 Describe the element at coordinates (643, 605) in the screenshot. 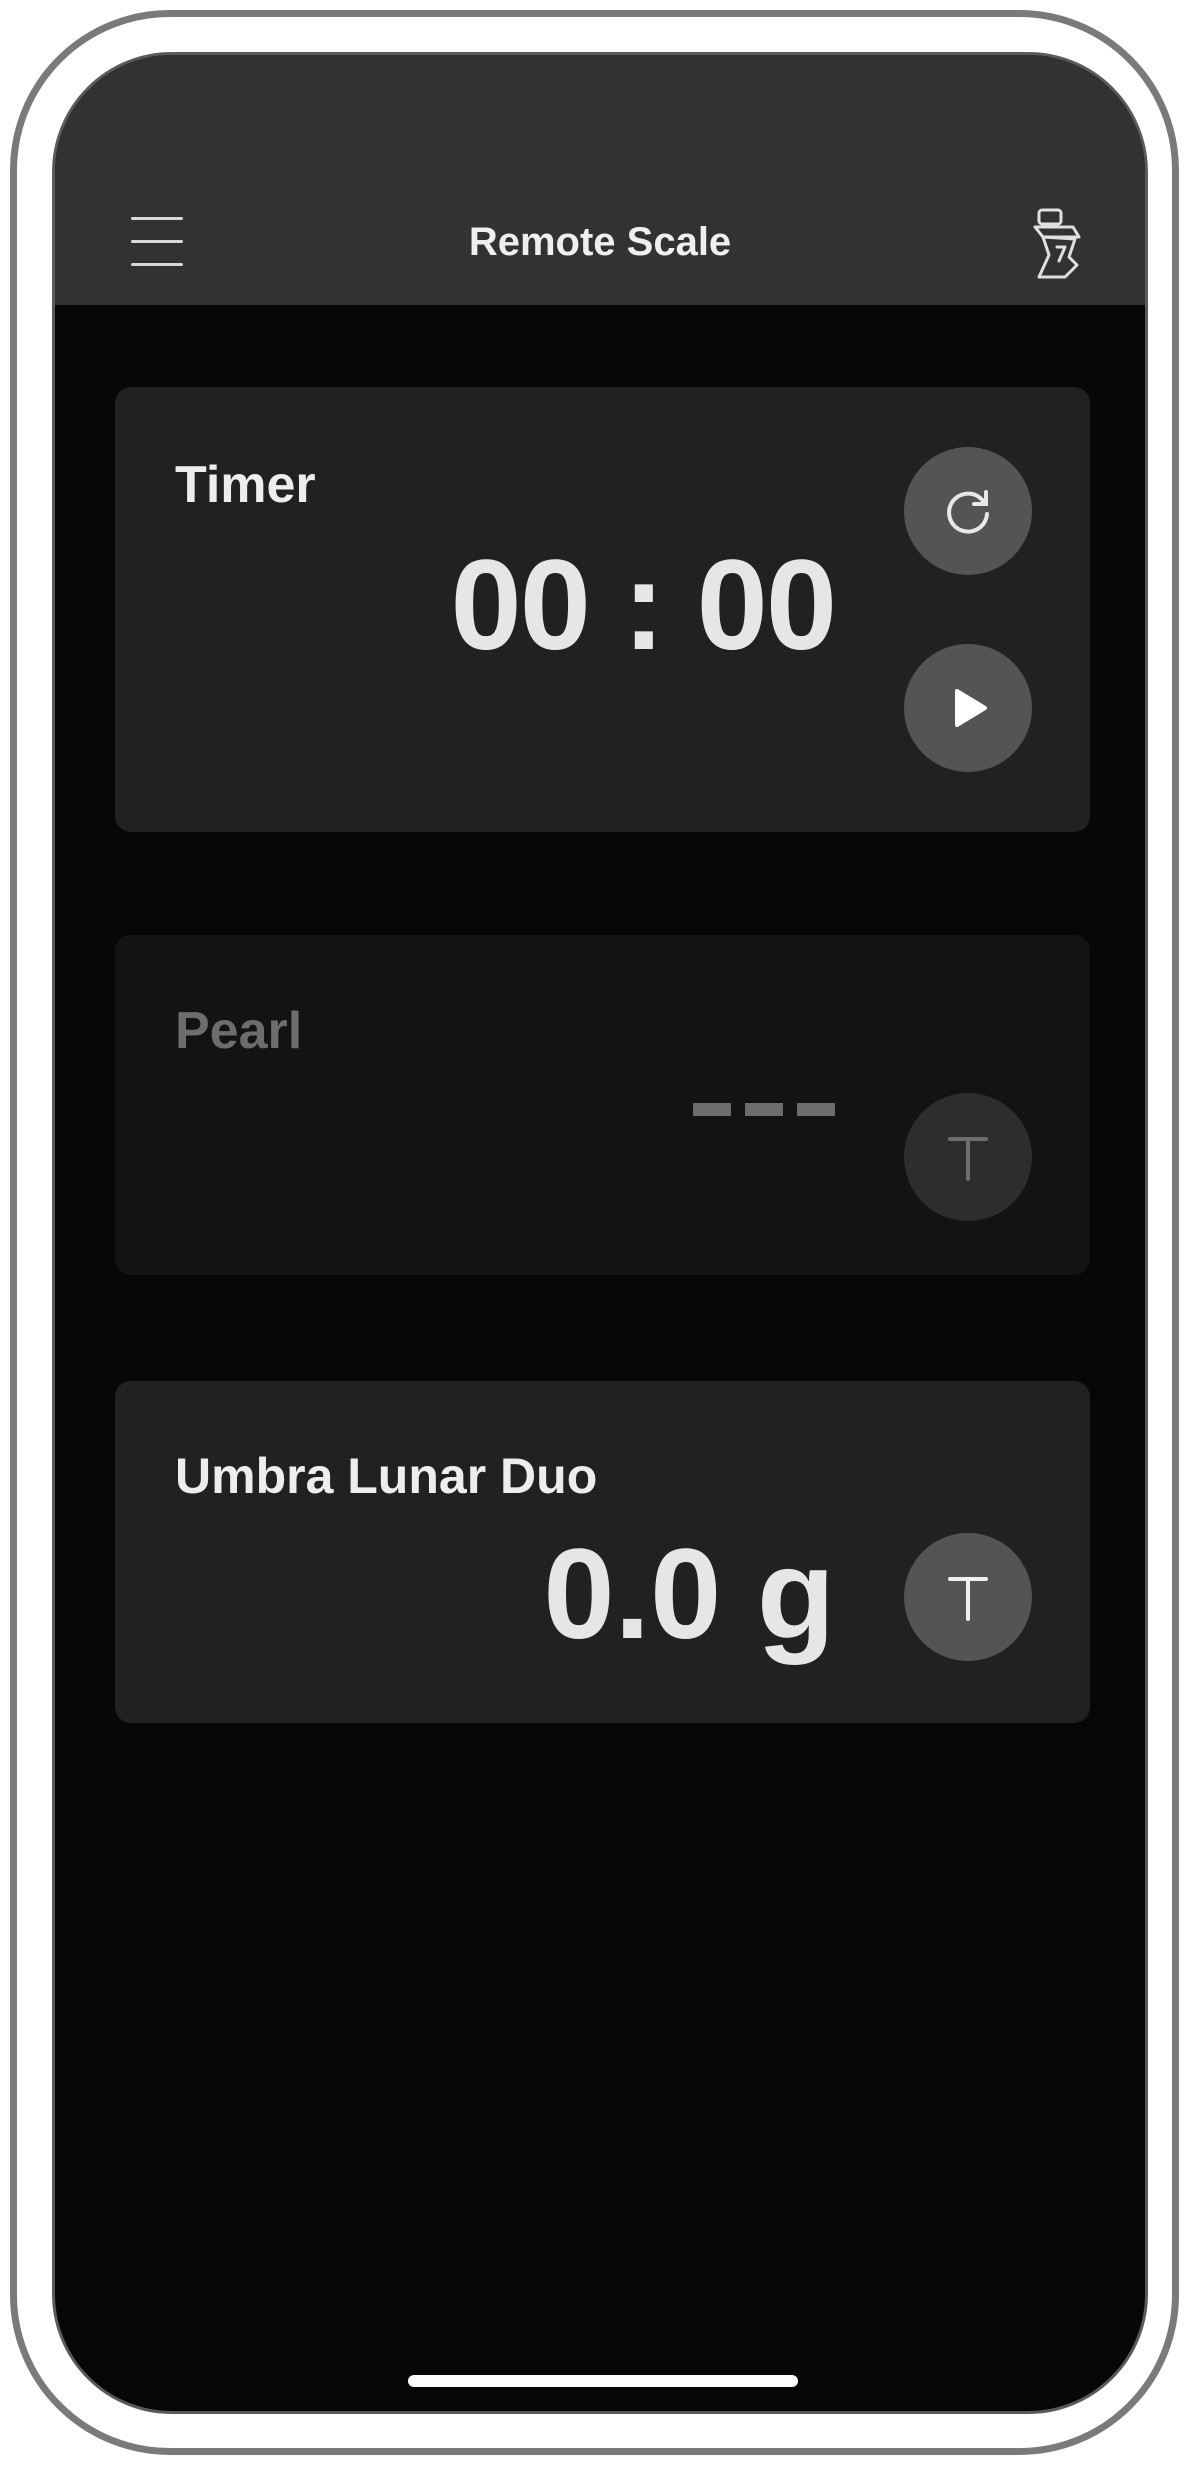

I see `timer-display: 00` at that location.